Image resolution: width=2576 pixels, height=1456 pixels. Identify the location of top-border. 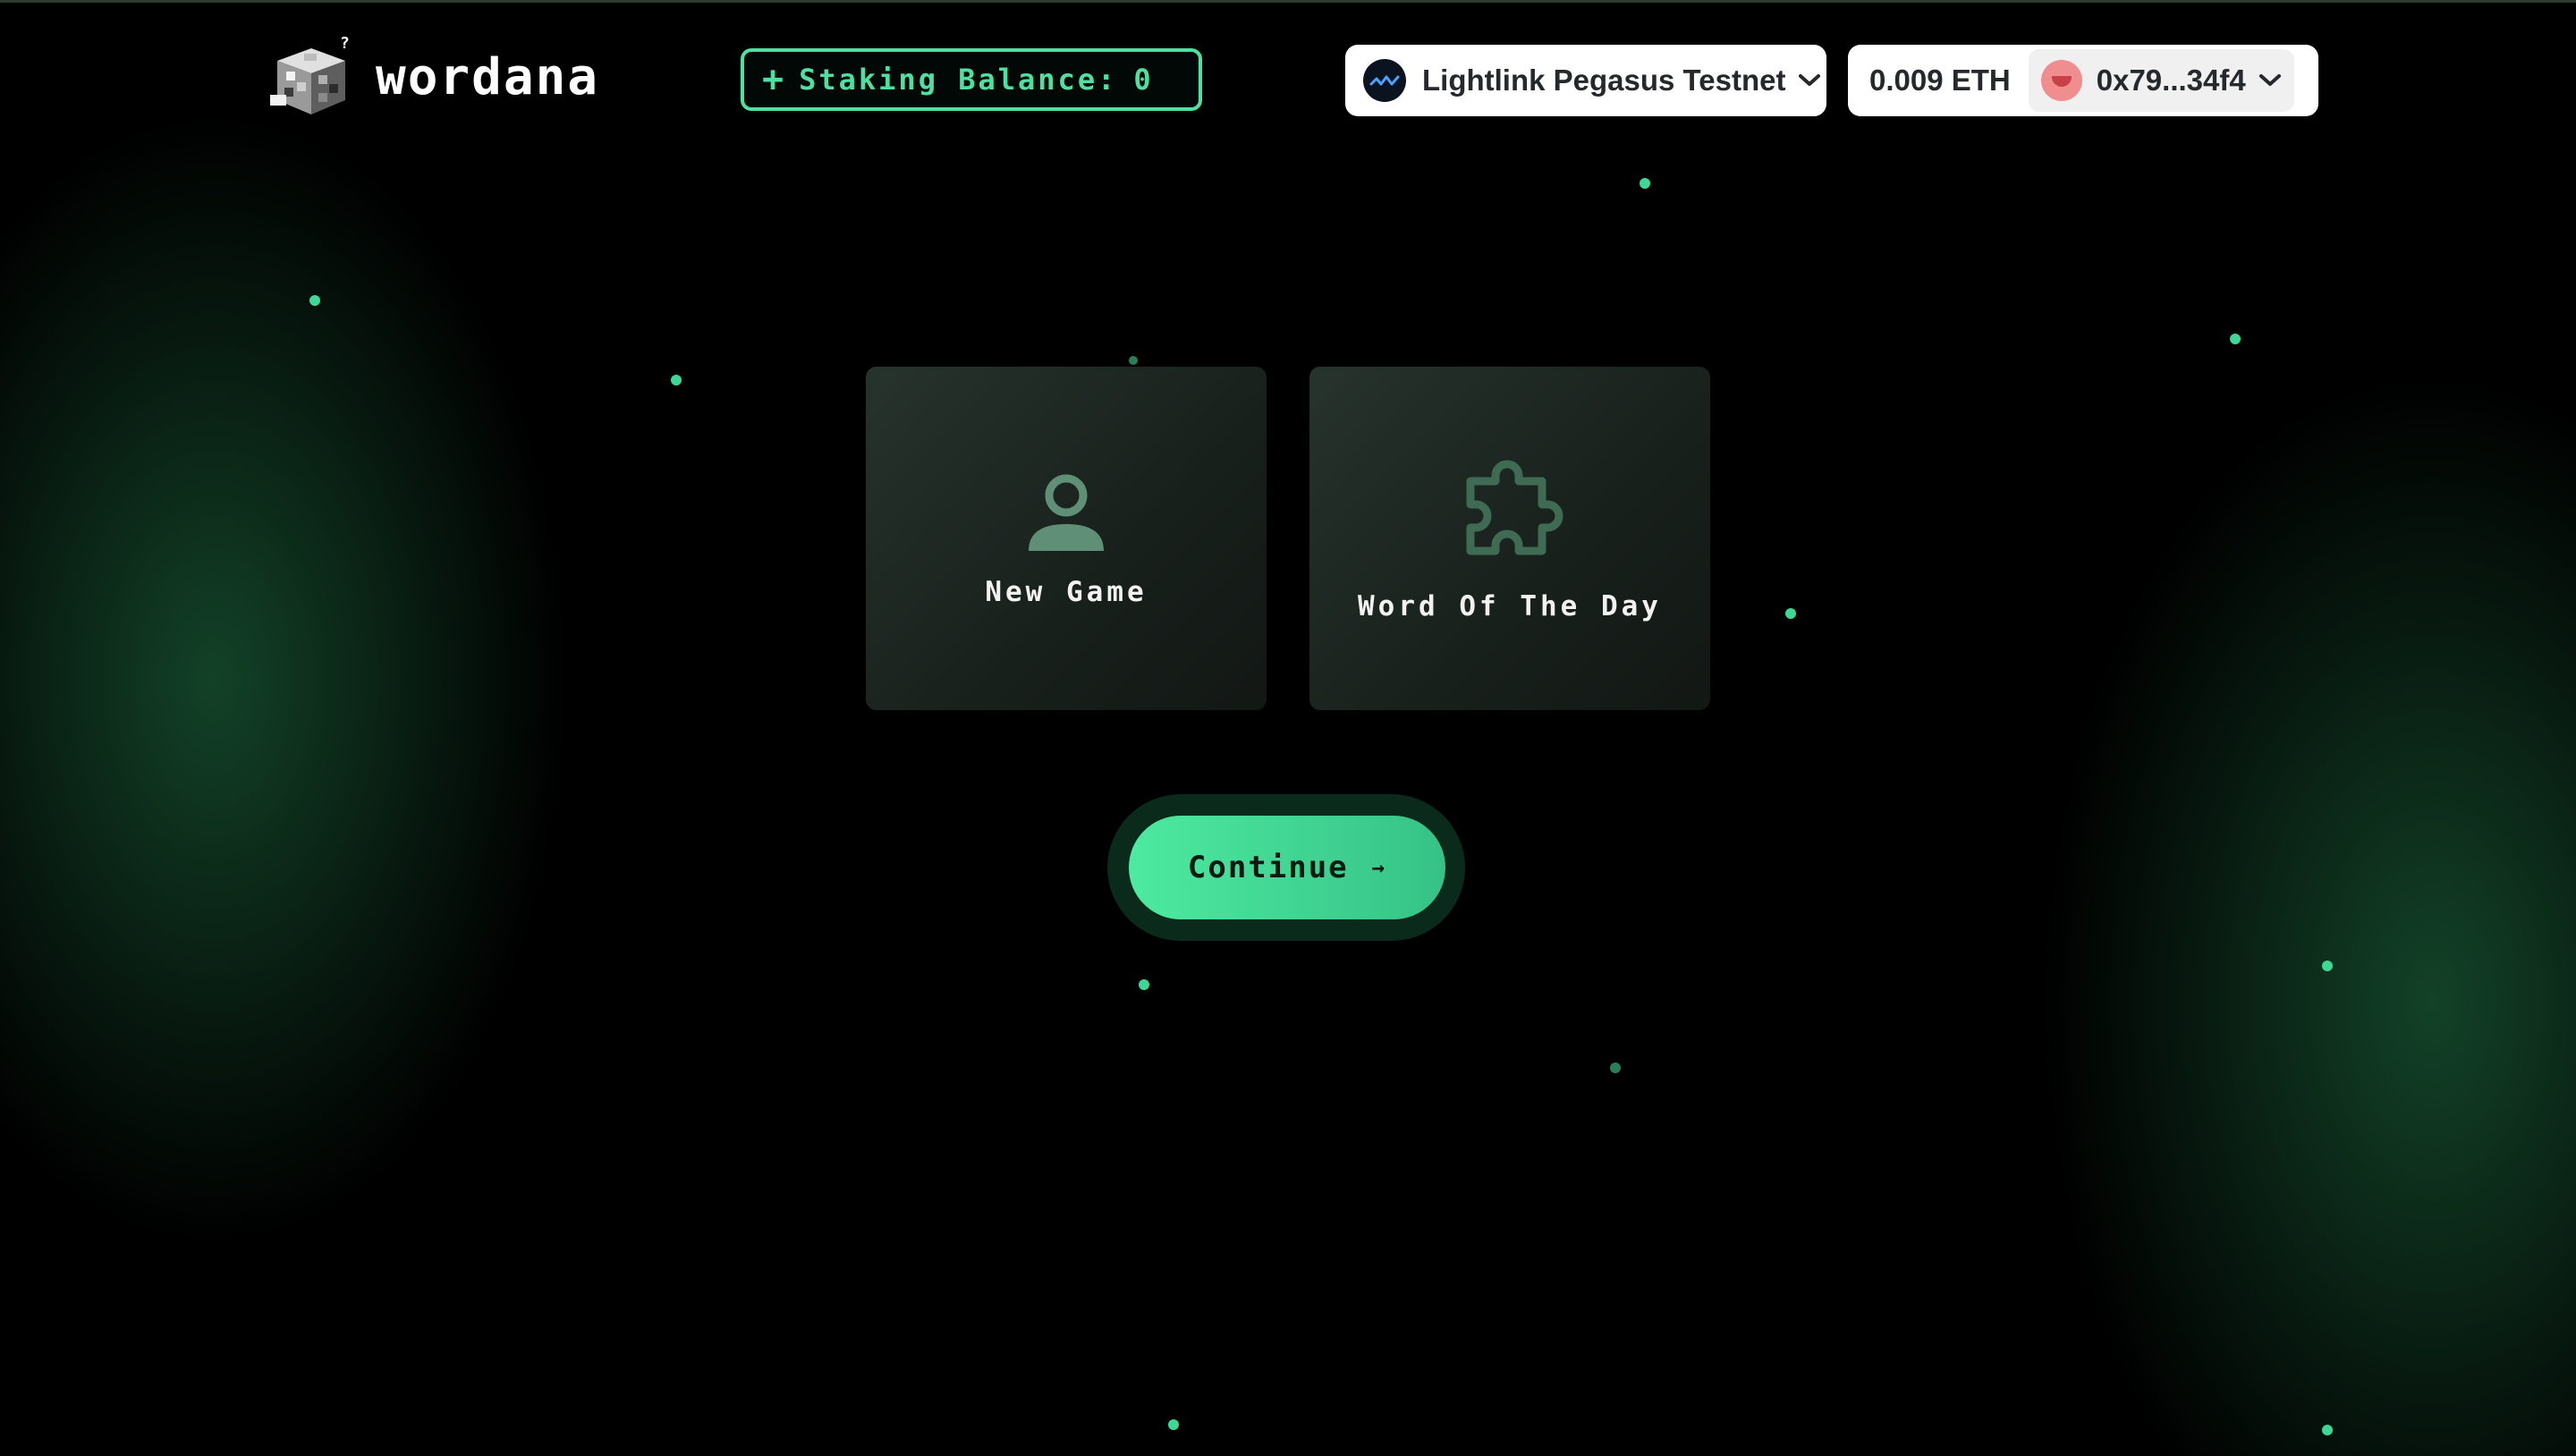
(1288, 1).